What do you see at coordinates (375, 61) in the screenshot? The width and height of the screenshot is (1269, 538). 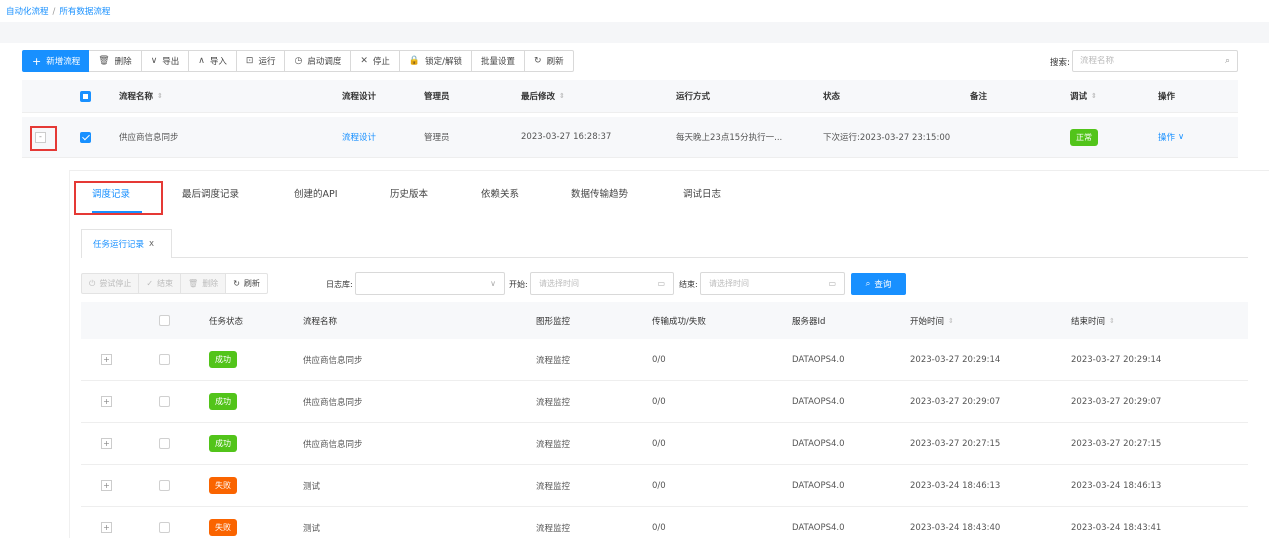 I see `stop-button: ✕ 停止` at bounding box center [375, 61].